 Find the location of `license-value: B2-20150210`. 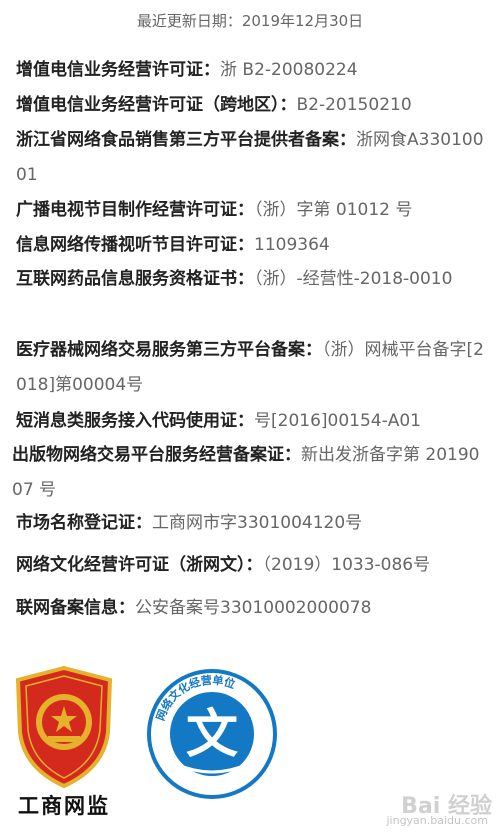

license-value: B2-20150210 is located at coordinates (354, 105).